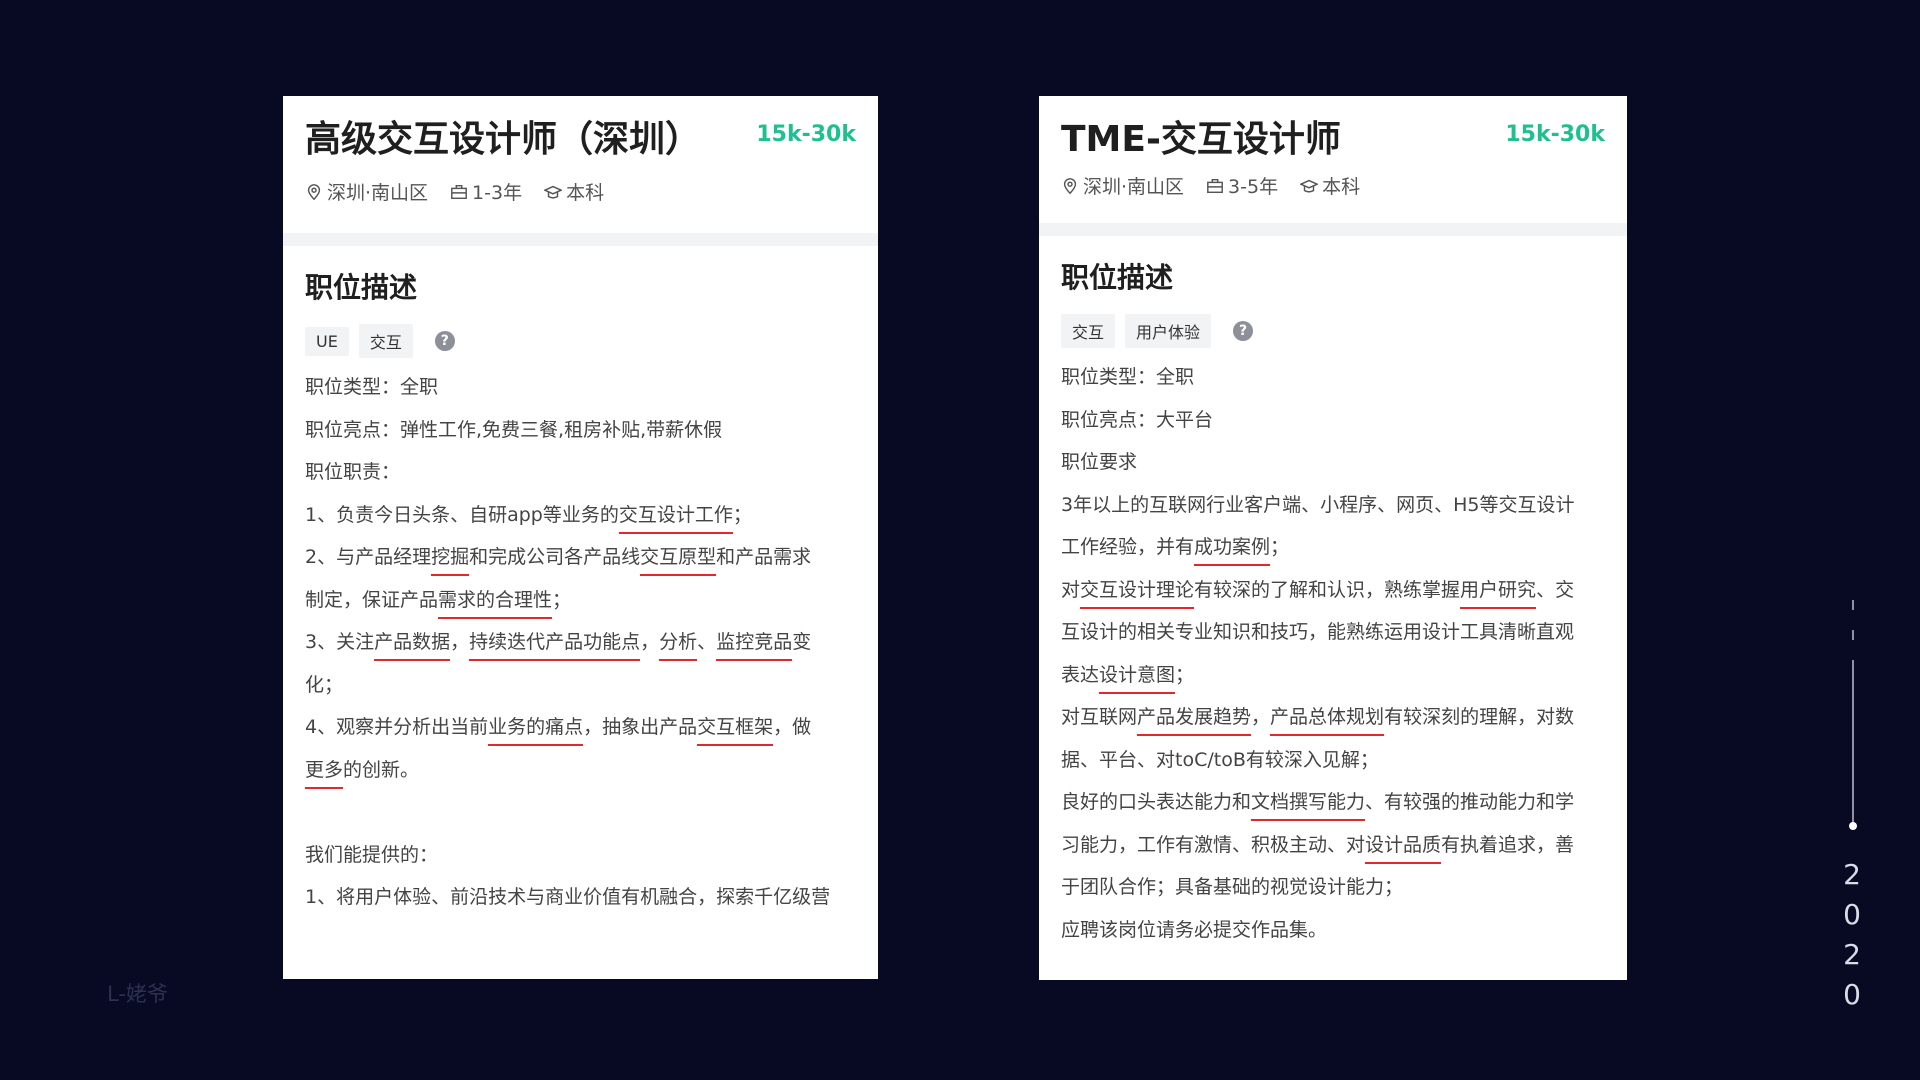 The height and width of the screenshot is (1080, 1920). Describe the element at coordinates (1137, 419) in the screenshot. I see `description-line: 职位亮点：大平台` at that location.